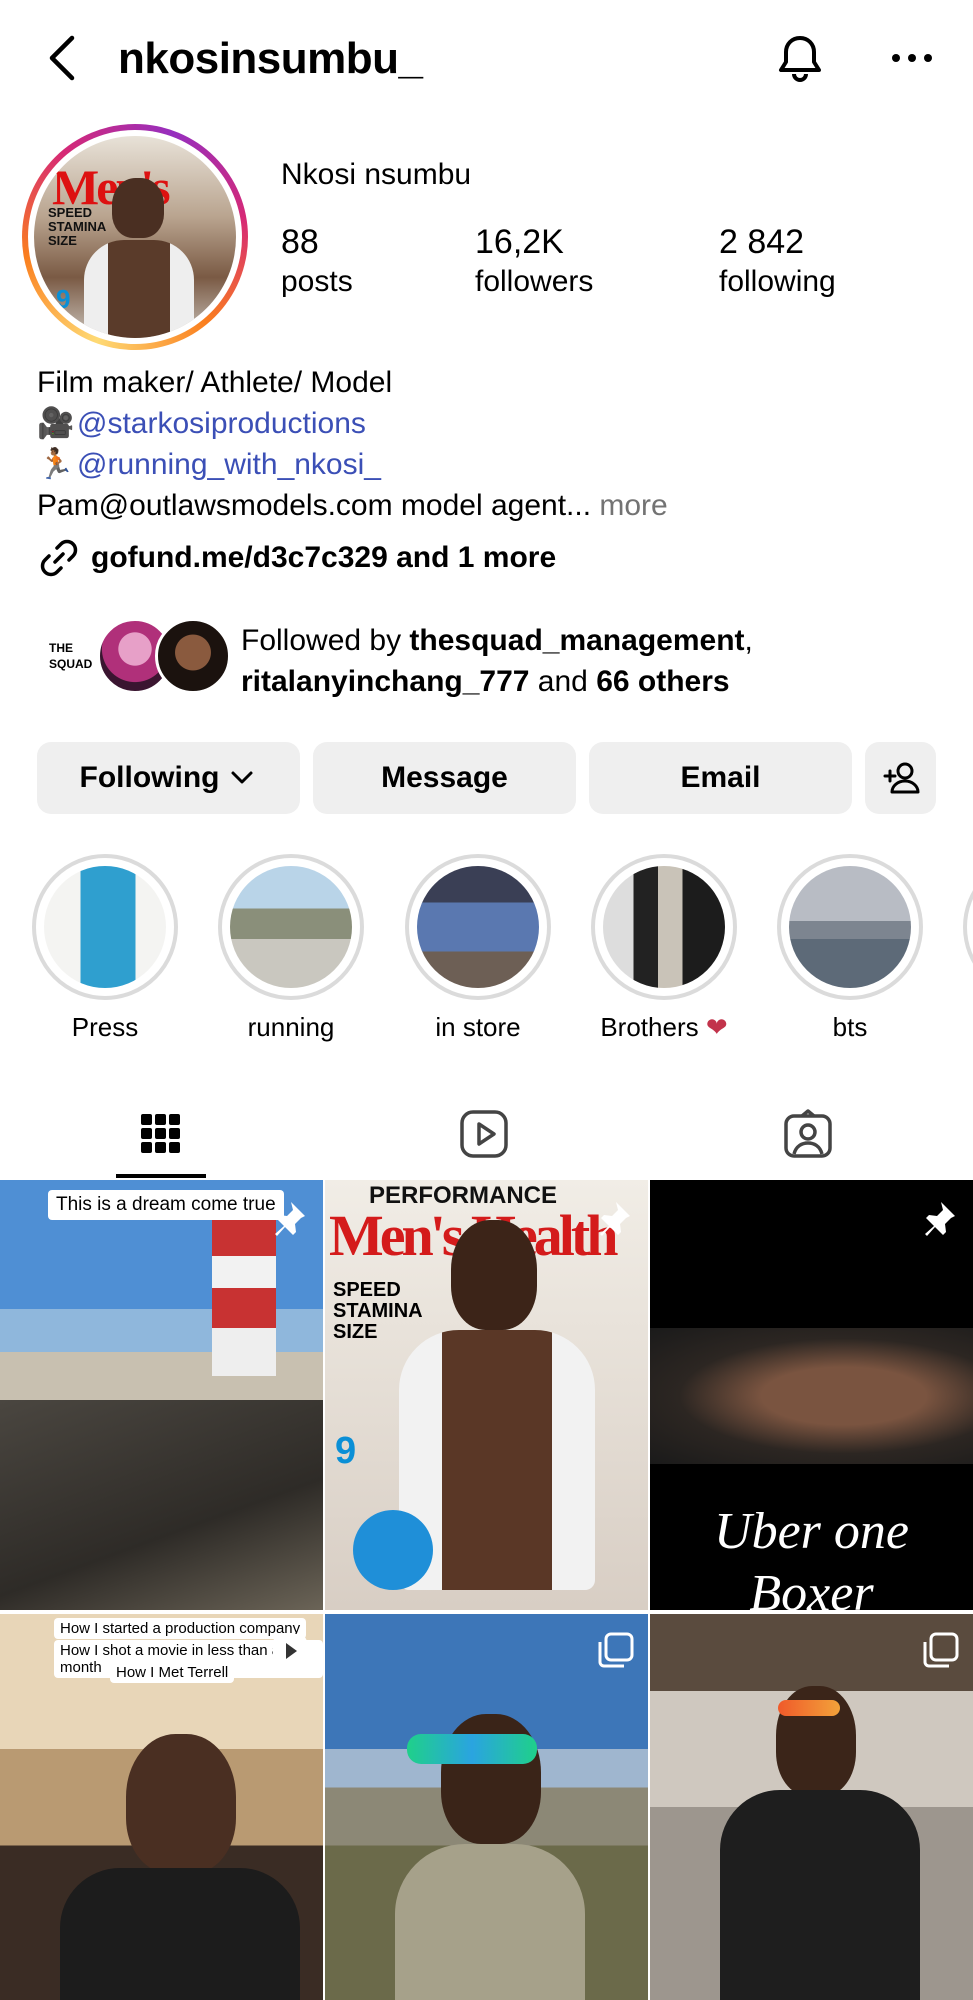 This screenshot has width=973, height=2000. I want to click on more-options-button, so click(912, 58).